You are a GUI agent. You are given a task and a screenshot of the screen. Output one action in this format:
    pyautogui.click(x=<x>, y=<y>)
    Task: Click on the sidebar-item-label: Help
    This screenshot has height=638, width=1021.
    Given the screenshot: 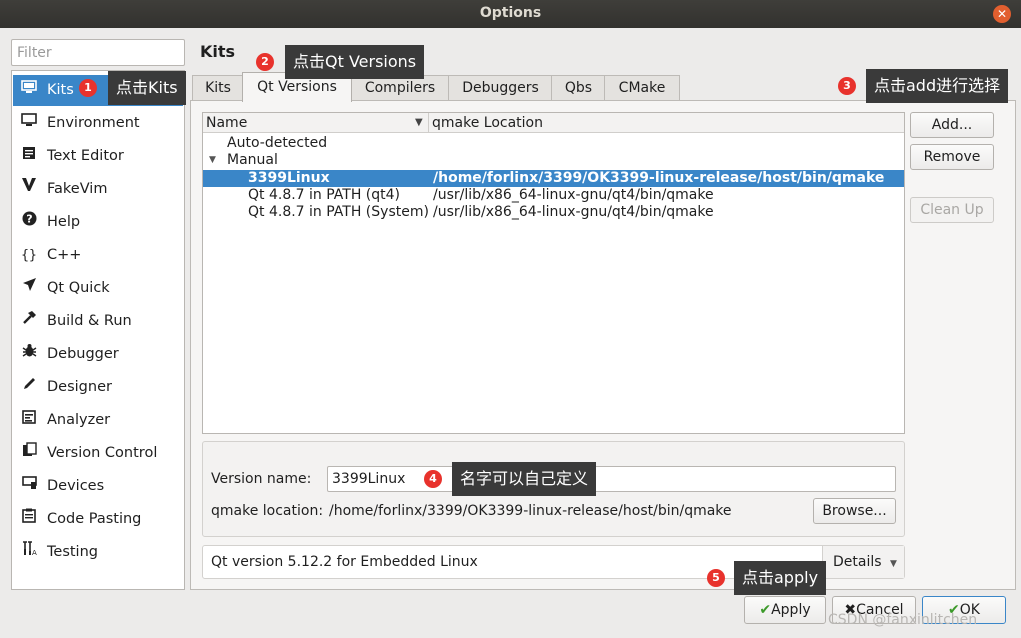 What is the action you would take?
    pyautogui.click(x=64, y=222)
    